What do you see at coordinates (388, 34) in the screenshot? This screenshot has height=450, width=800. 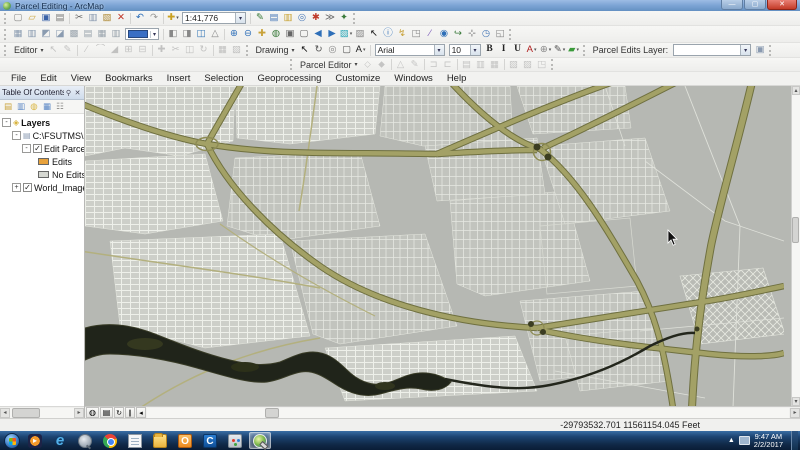 I see `identify-icon: ⓘ` at bounding box center [388, 34].